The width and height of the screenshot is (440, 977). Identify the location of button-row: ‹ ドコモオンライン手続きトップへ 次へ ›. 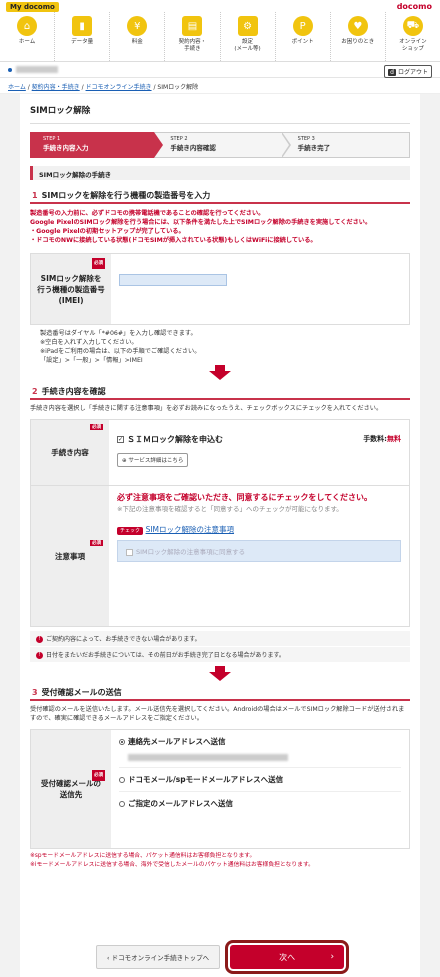
(220, 957).